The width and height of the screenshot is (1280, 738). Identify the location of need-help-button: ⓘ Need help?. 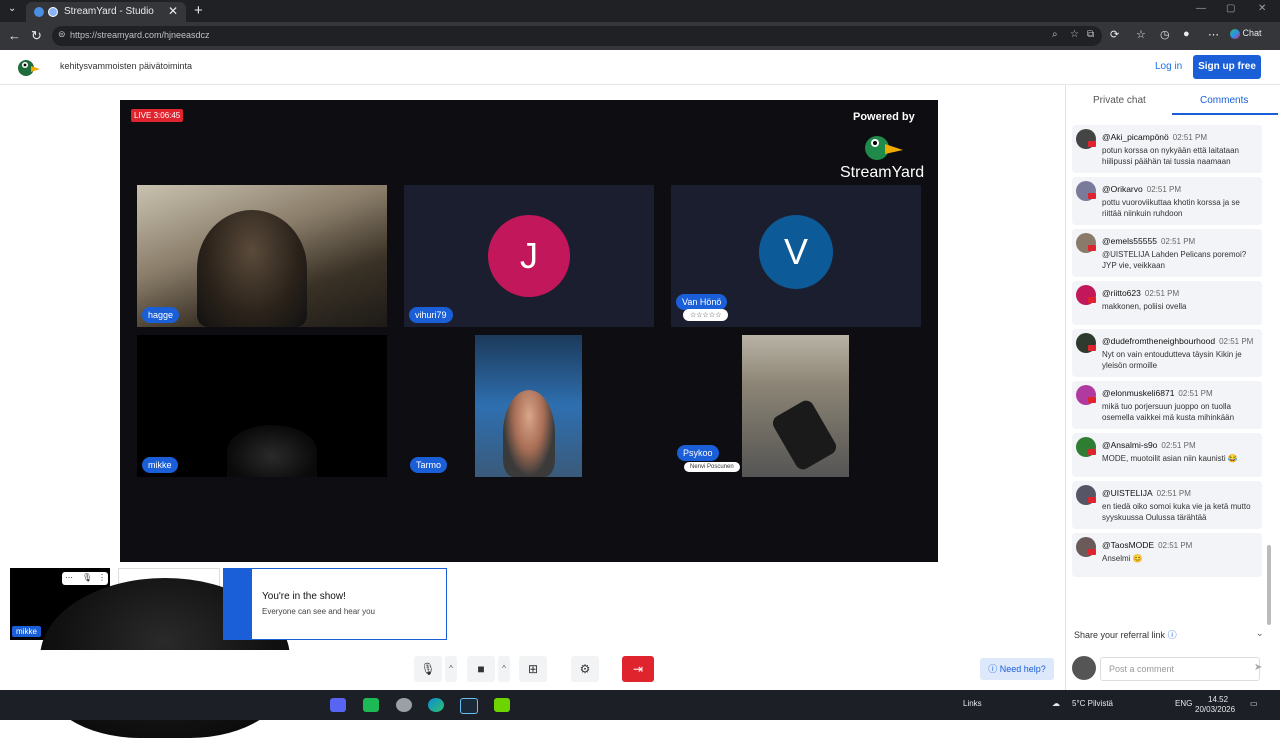
(1017, 669).